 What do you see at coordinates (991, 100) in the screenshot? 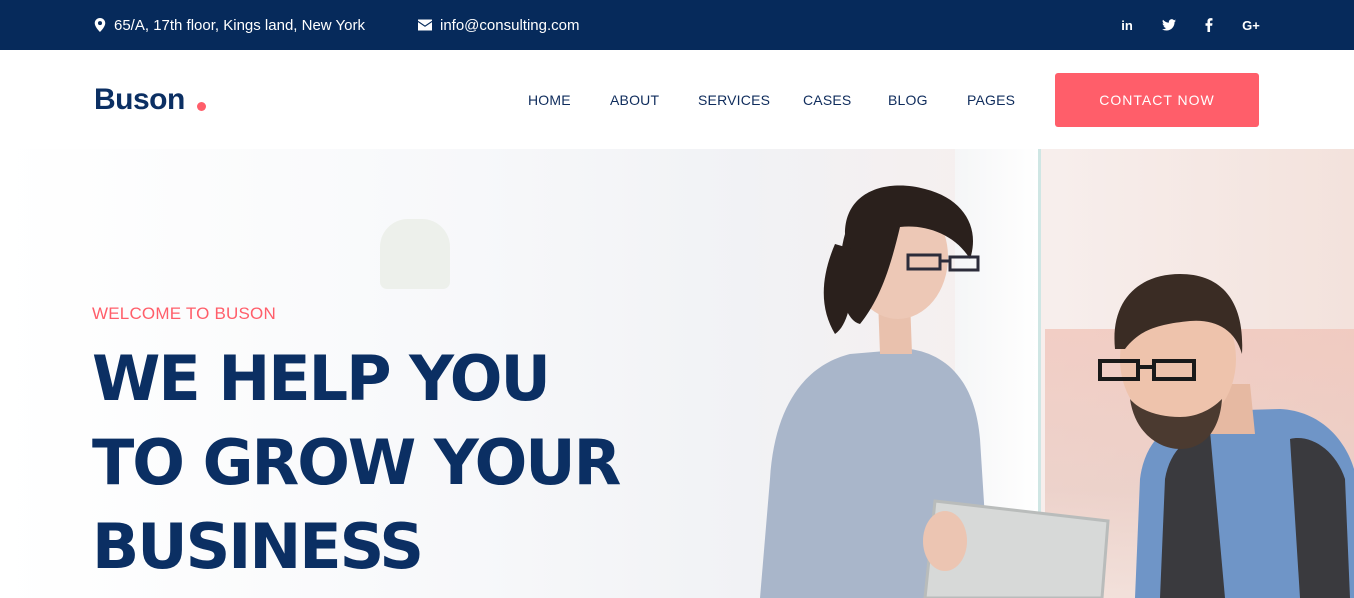
I see `nav-pages: PAGES` at bounding box center [991, 100].